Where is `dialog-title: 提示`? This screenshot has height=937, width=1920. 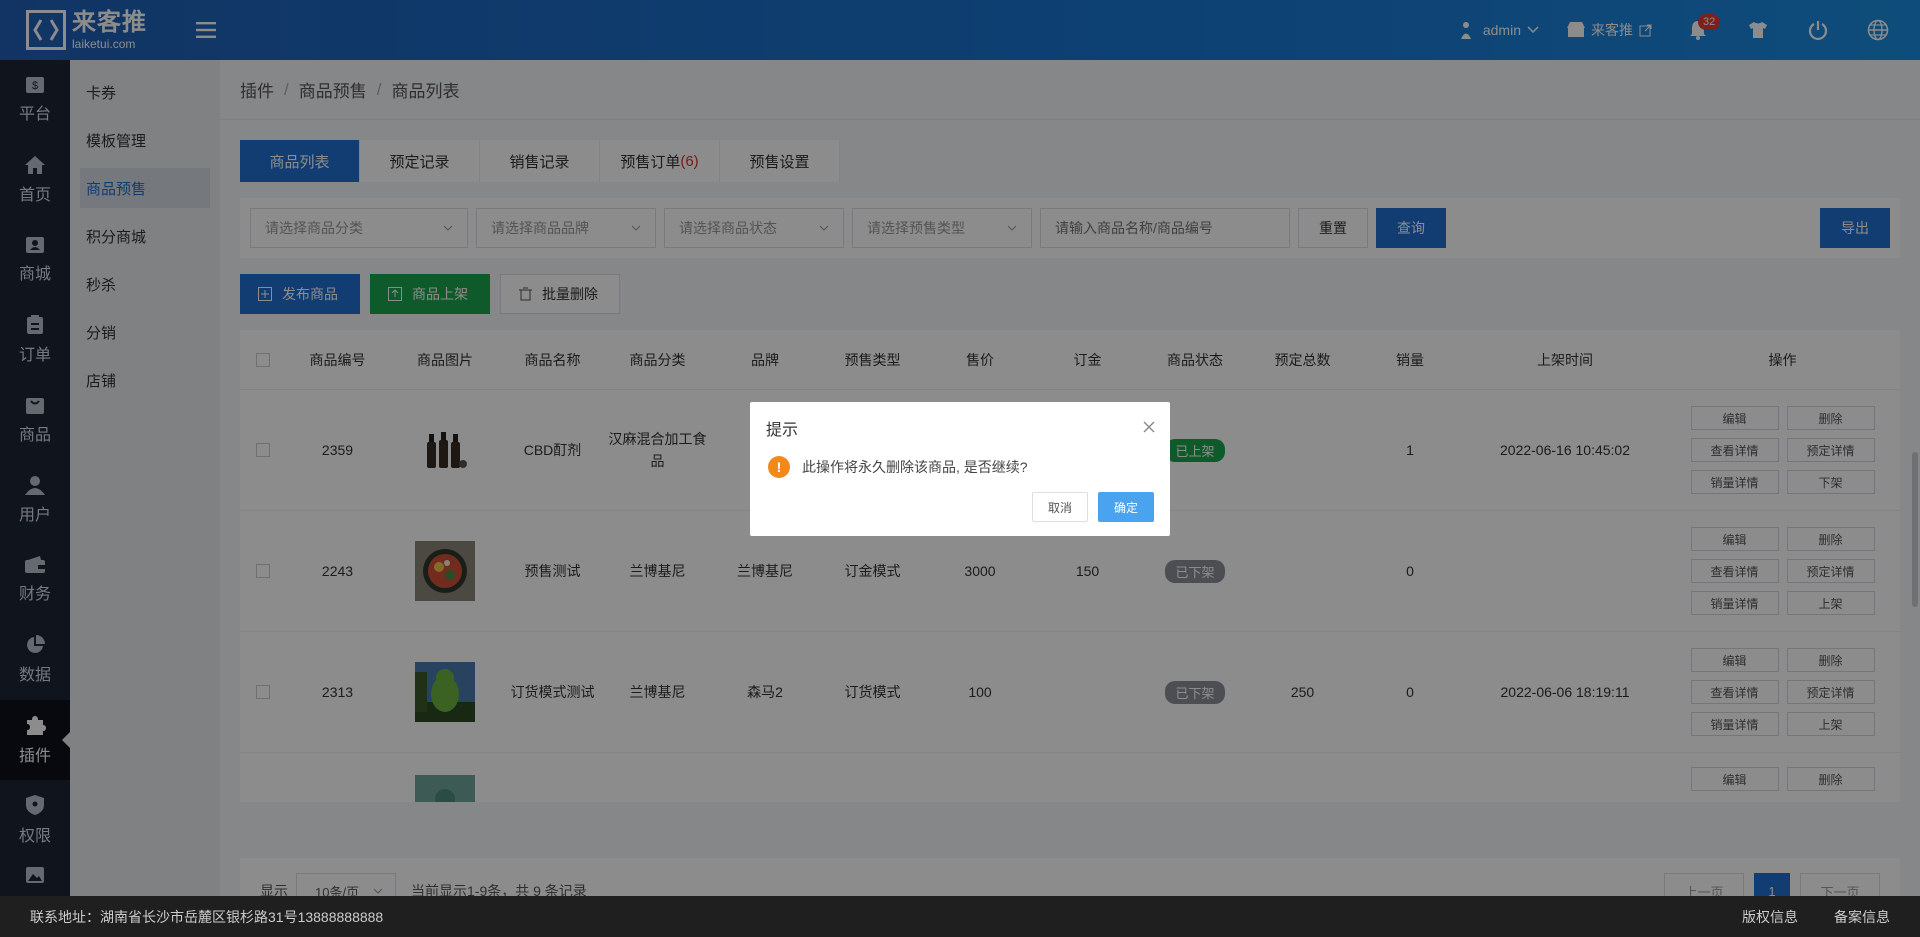
dialog-title: 提示 is located at coordinates (782, 430).